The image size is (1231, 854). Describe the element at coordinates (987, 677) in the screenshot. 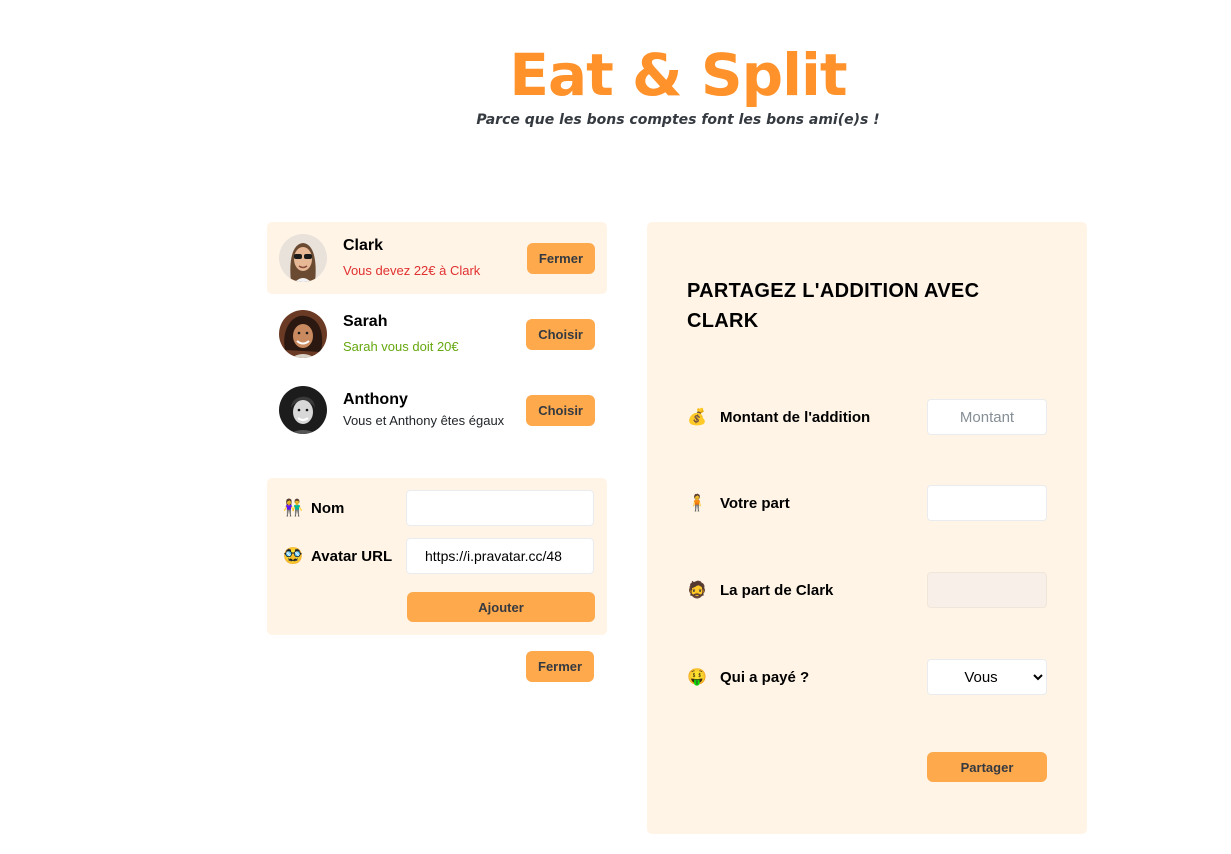

I see `payer-select: Vous` at that location.